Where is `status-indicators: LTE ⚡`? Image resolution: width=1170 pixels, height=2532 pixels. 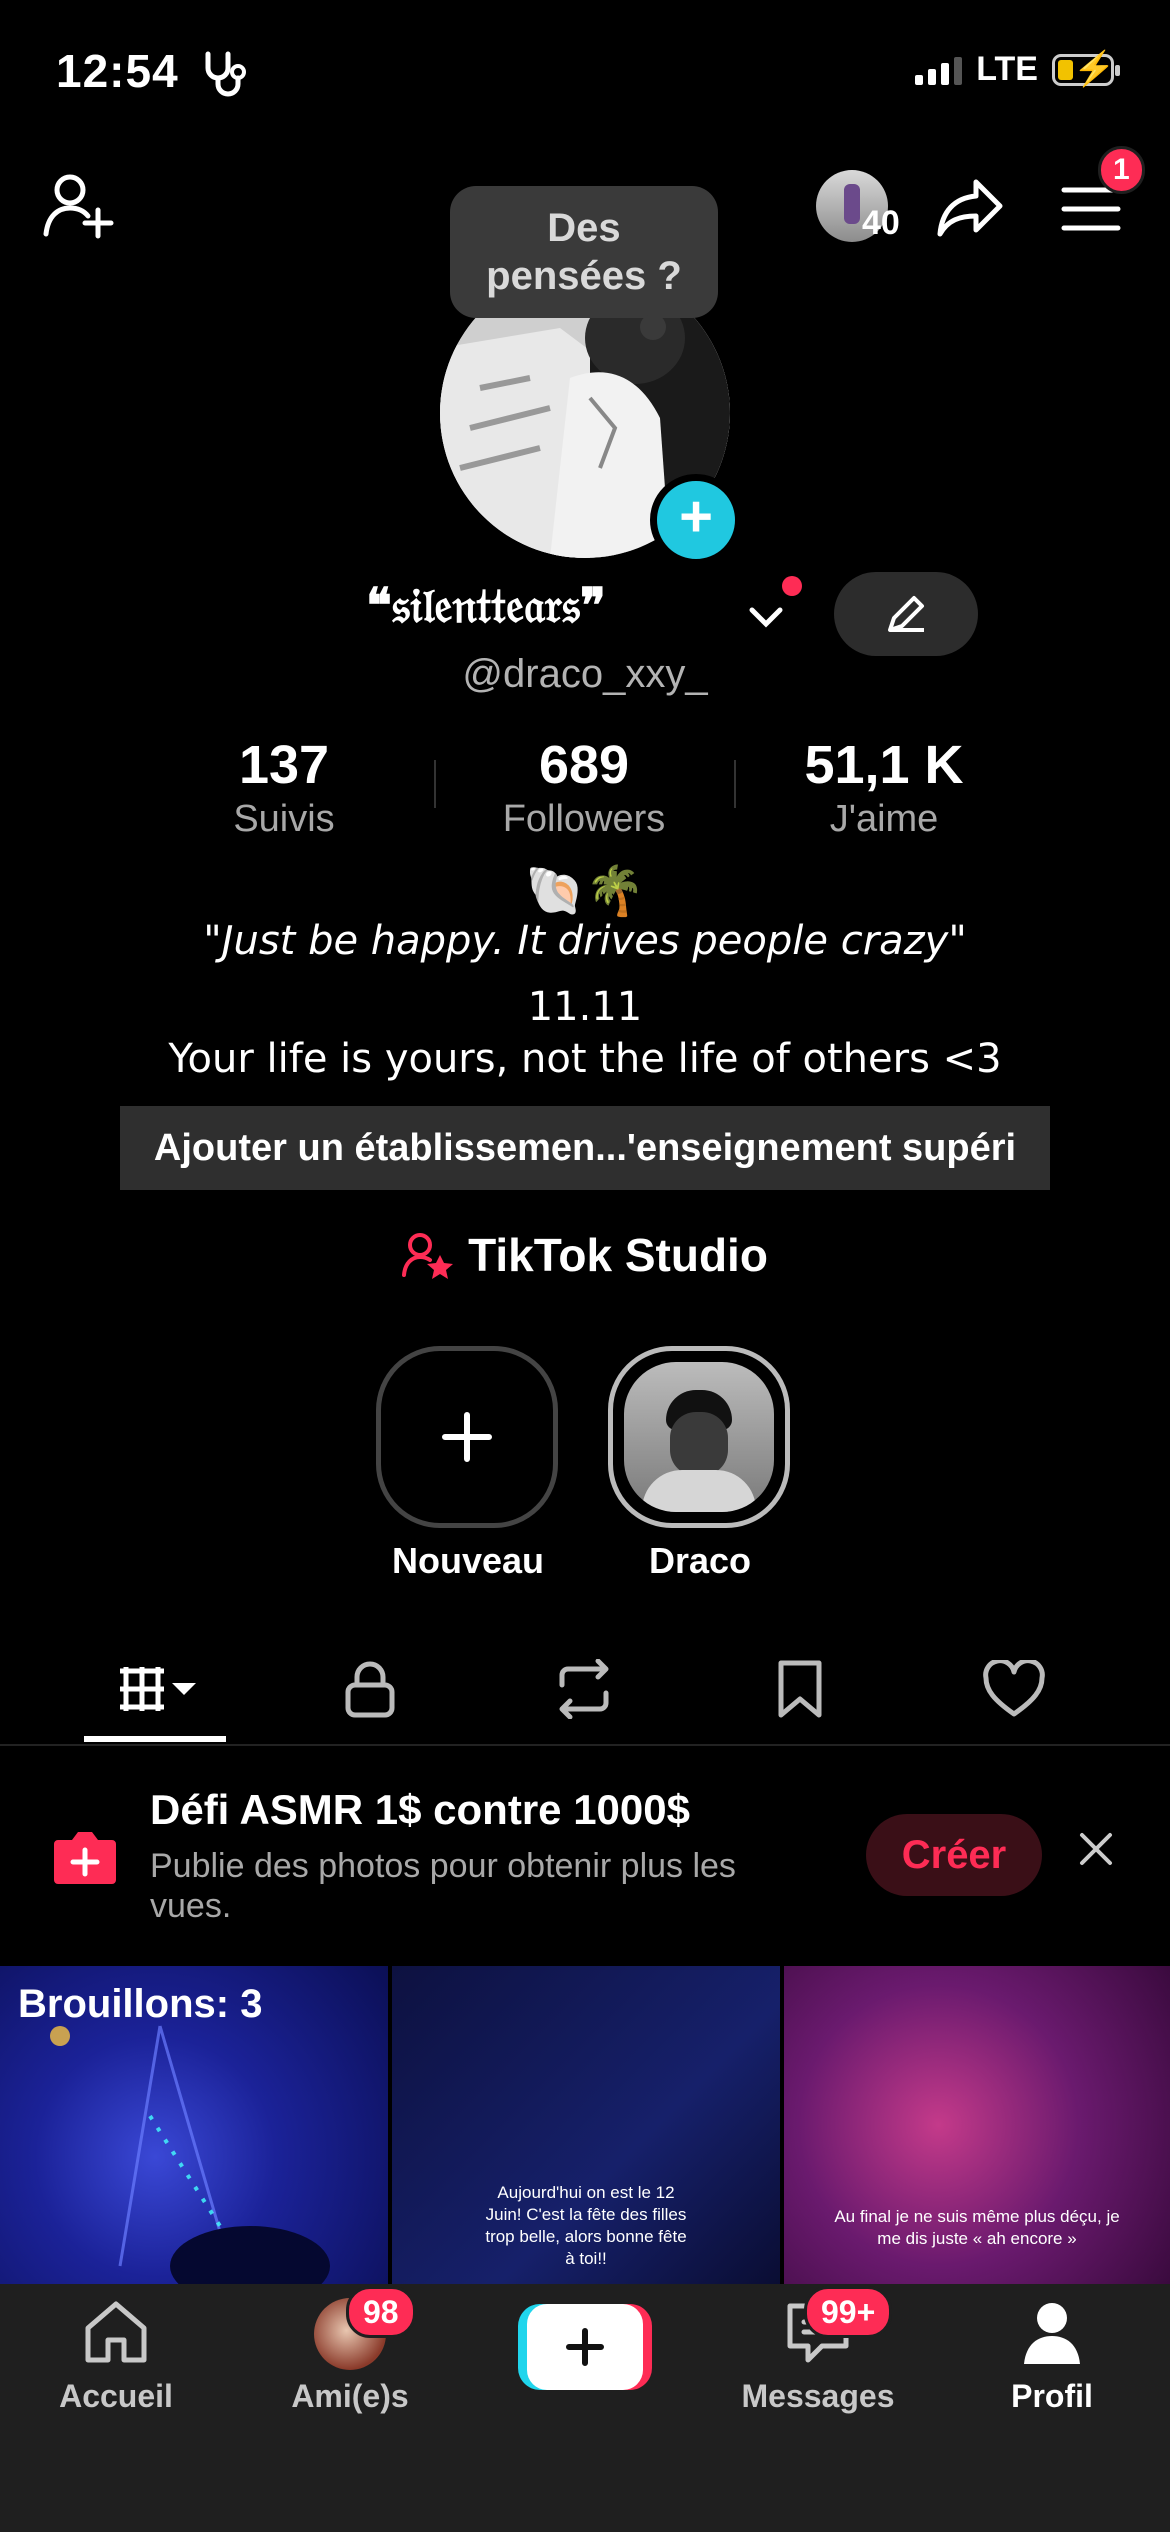 status-indicators: LTE ⚡ is located at coordinates (1017, 69).